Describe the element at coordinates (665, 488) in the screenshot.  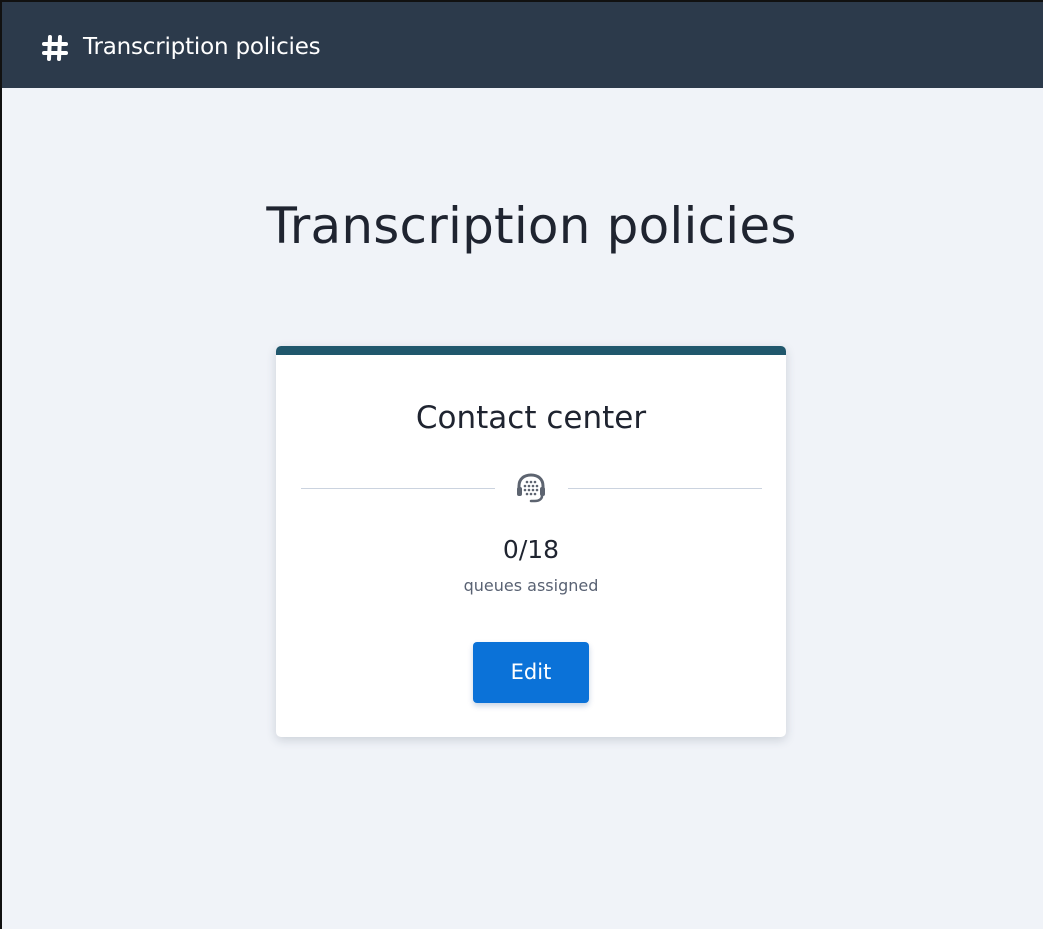
I see `card-divider-right` at that location.